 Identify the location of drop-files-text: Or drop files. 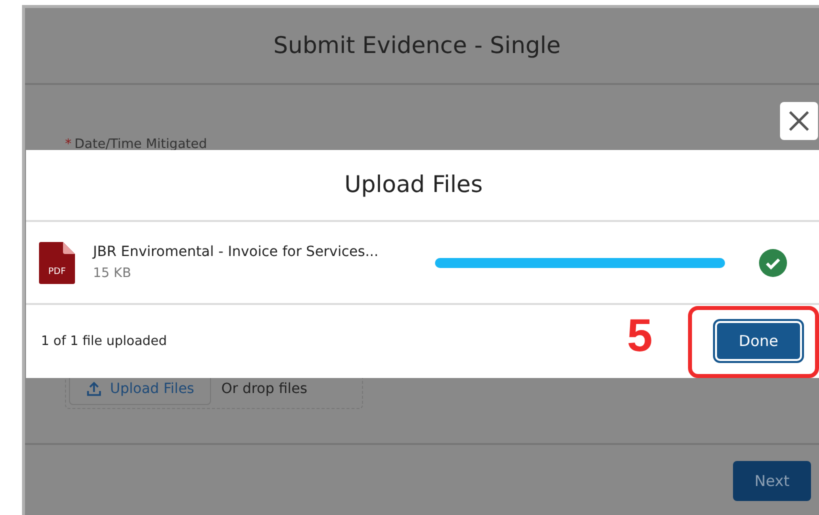
(264, 389).